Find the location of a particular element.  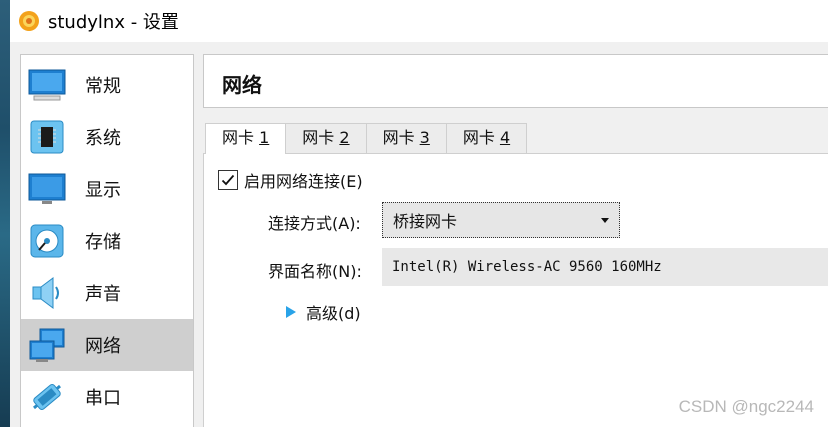

sidebar-item-label: 网络 is located at coordinates (103, 346).